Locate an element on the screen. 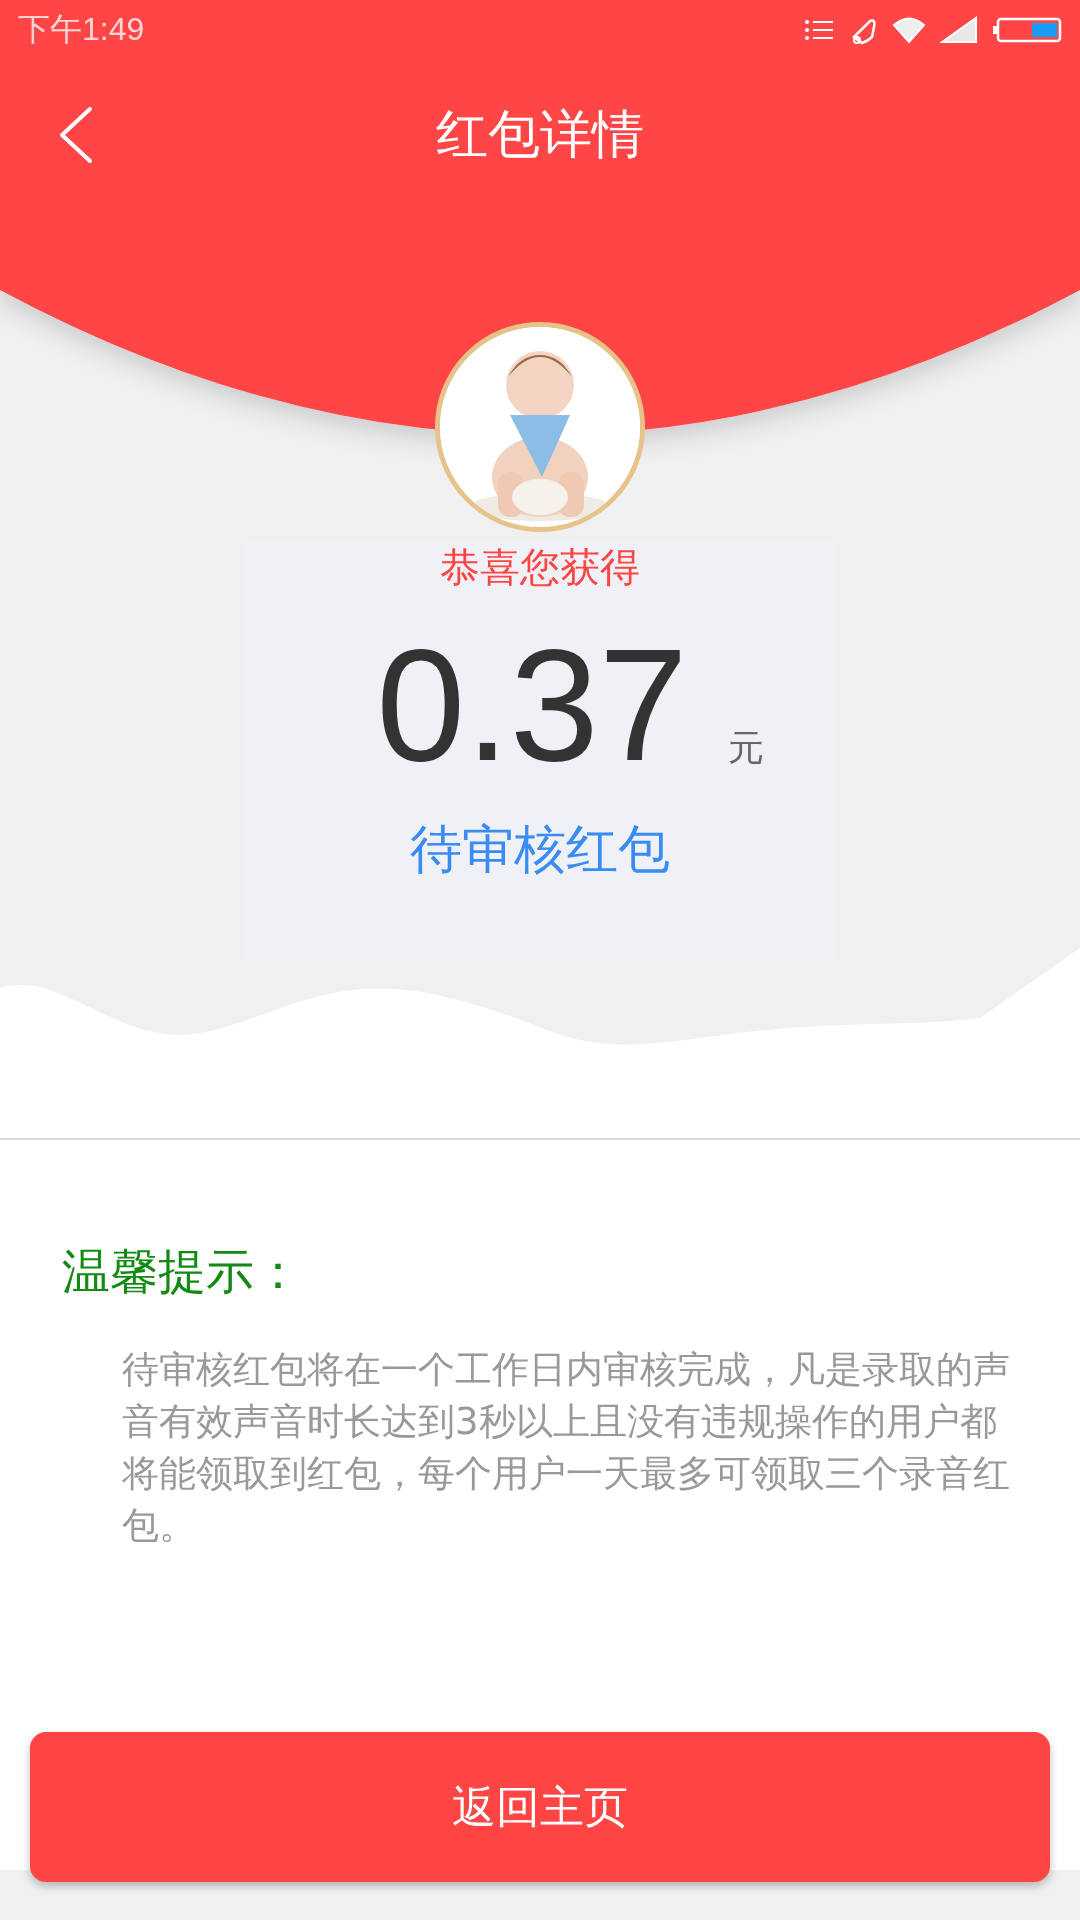  battery-icon is located at coordinates (1027, 30).